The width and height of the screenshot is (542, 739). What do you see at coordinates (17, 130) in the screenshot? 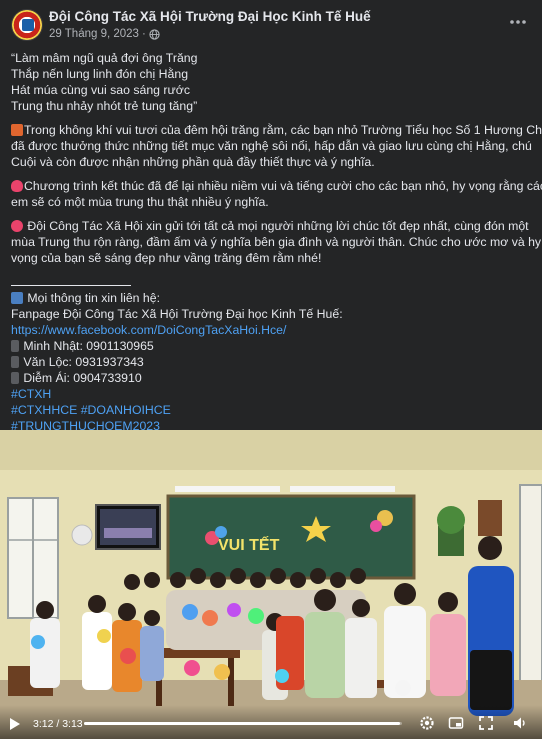
I see `gift-icon` at bounding box center [17, 130].